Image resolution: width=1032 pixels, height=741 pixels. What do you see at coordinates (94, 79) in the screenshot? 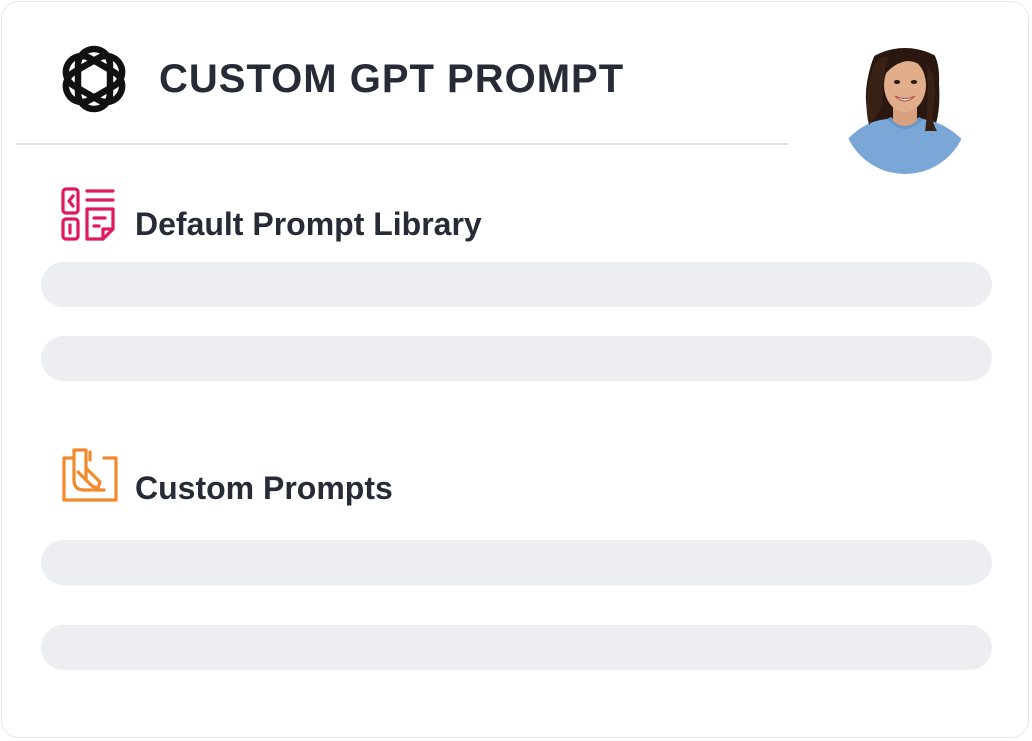
I see `openai-logo-icon` at bounding box center [94, 79].